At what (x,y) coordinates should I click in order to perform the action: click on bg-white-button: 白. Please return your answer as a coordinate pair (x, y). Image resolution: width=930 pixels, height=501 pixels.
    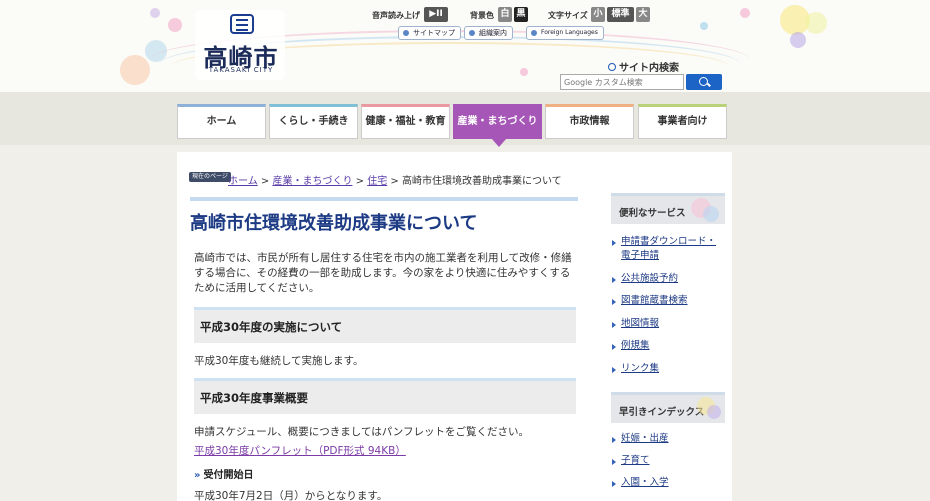
    Looking at the image, I should click on (505, 14).